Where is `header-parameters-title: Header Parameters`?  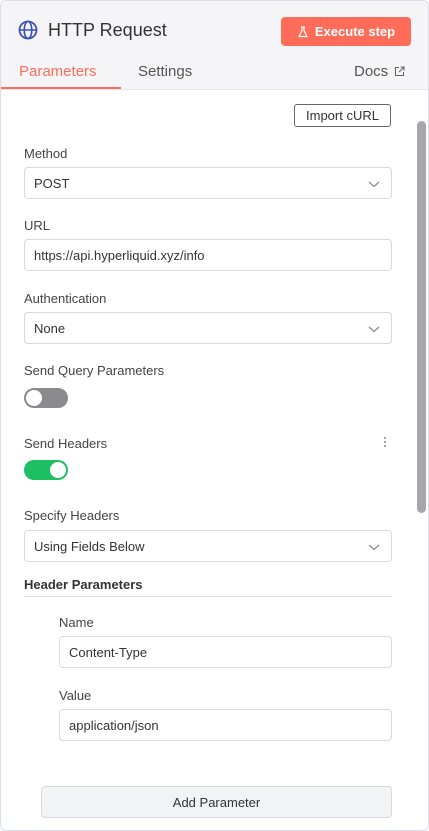 header-parameters-title: Header Parameters is located at coordinates (83, 584).